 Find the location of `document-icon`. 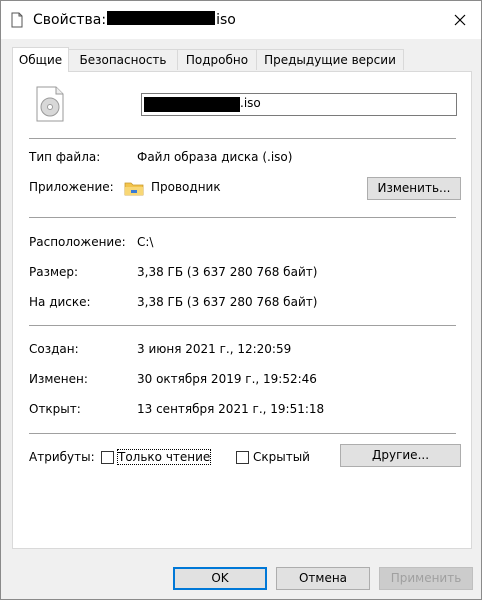

document-icon is located at coordinates (17, 20).